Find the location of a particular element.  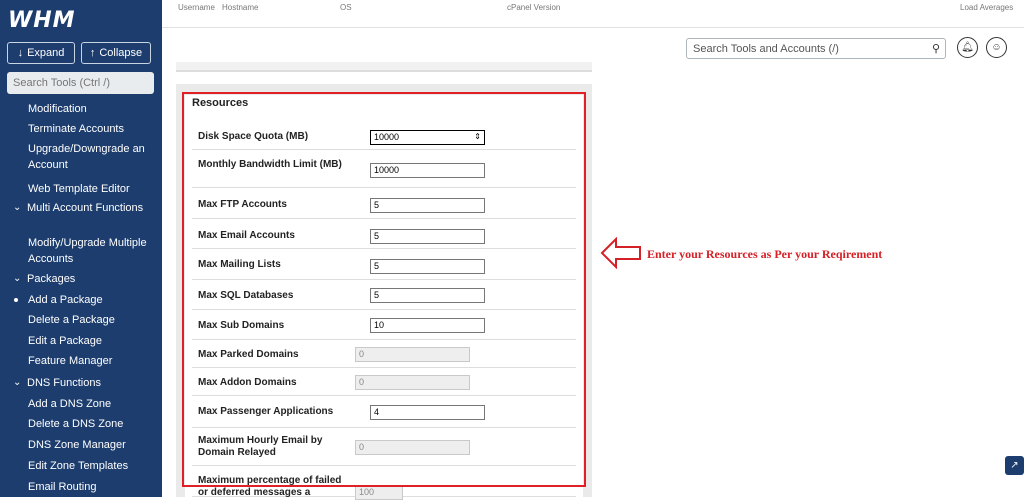

sidebar-item-label: Add a Package is located at coordinates (65, 300).